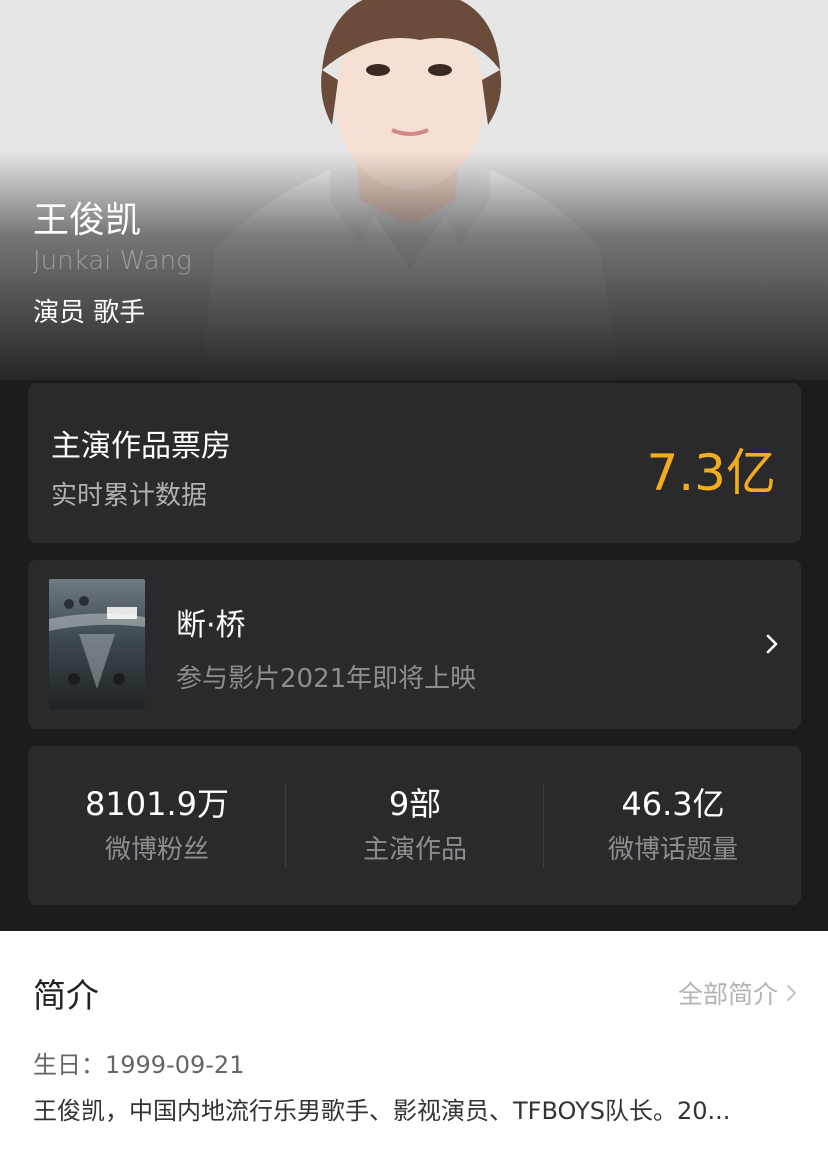 The width and height of the screenshot is (828, 1153). What do you see at coordinates (672, 850) in the screenshot?
I see `stat-label: 微博话题量` at bounding box center [672, 850].